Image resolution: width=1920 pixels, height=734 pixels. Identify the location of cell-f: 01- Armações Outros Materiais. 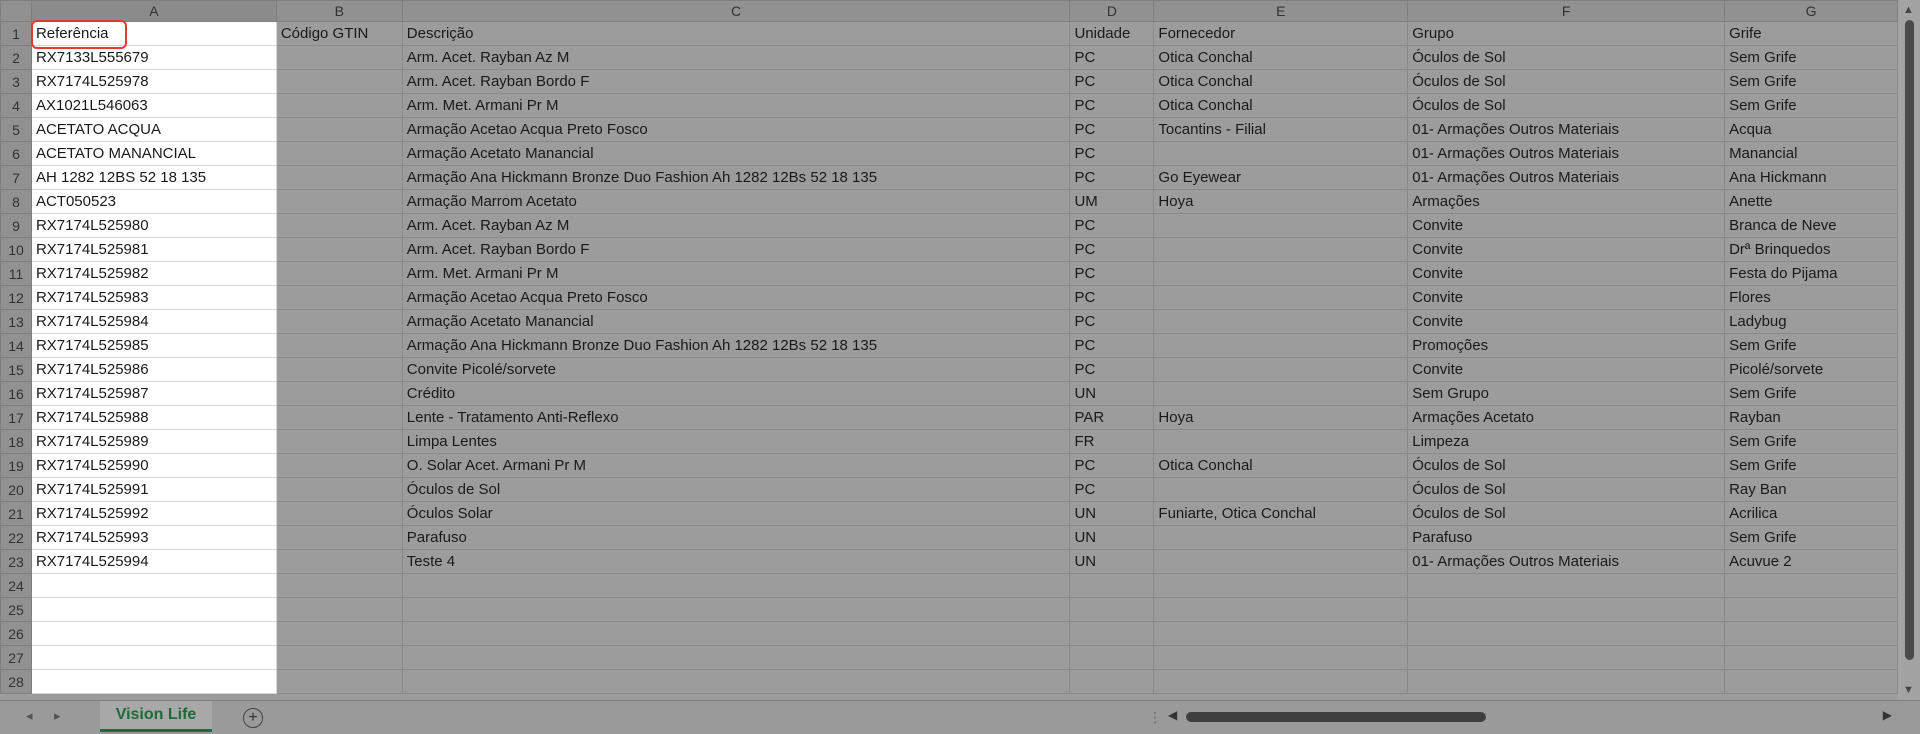
(1566, 153).